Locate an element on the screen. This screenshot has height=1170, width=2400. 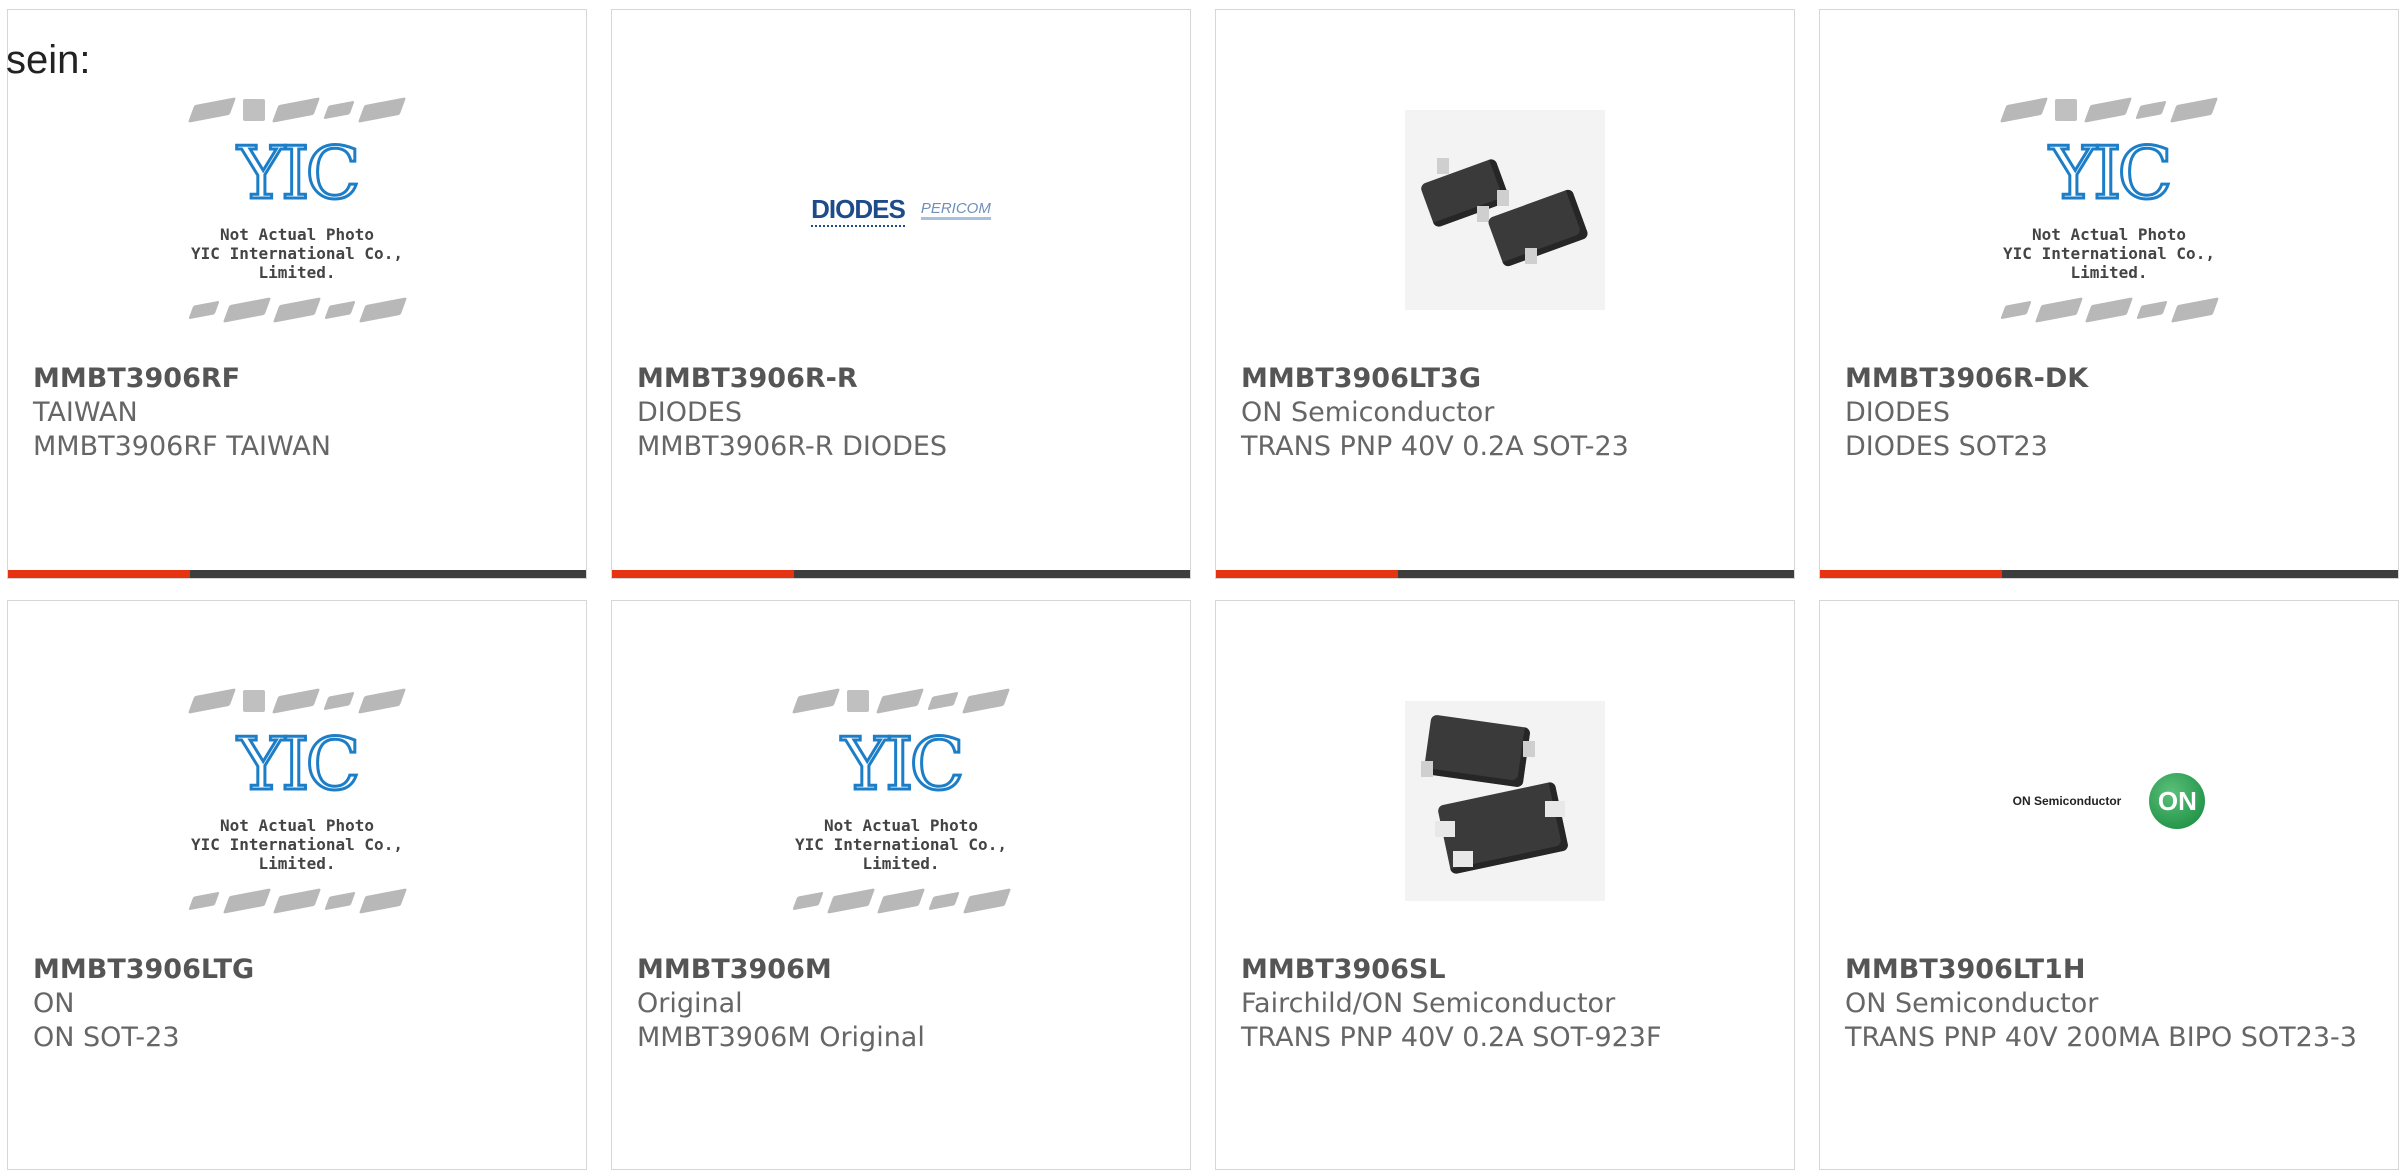
part-description: MMBT3906RF TAIWAN is located at coordinates (182, 446).